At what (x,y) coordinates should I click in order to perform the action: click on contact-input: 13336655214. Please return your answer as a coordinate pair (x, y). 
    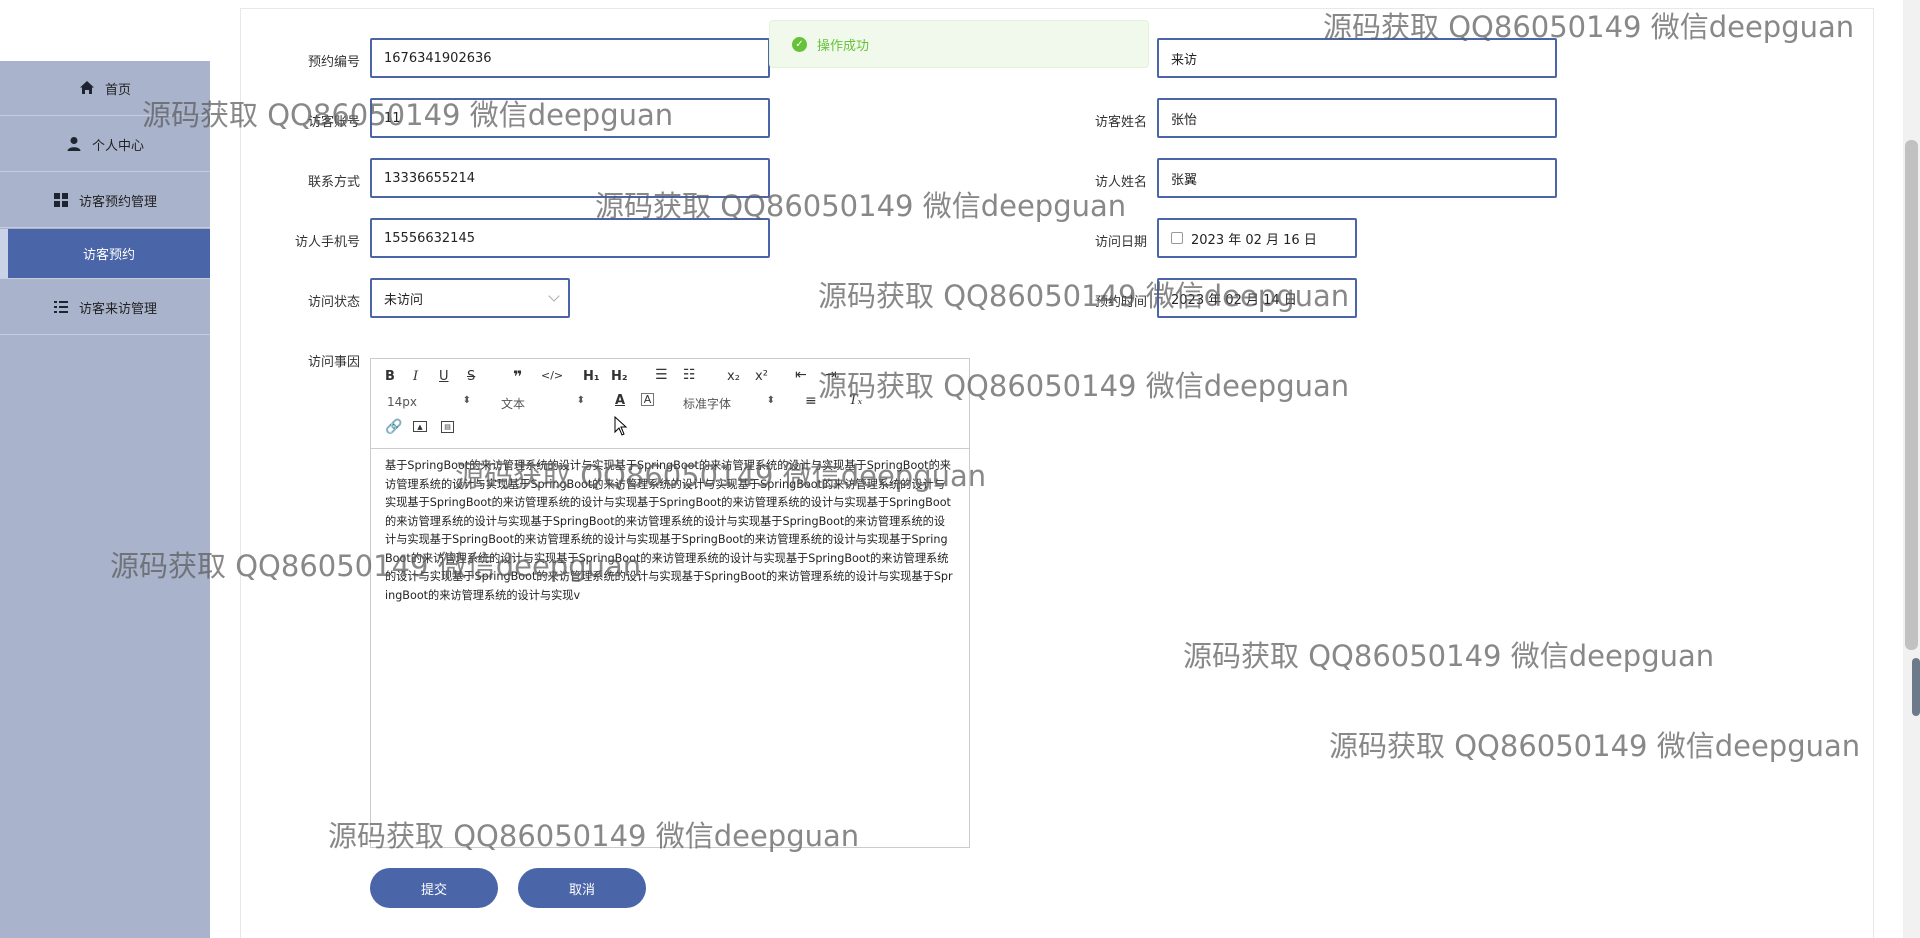
    Looking at the image, I should click on (570, 178).